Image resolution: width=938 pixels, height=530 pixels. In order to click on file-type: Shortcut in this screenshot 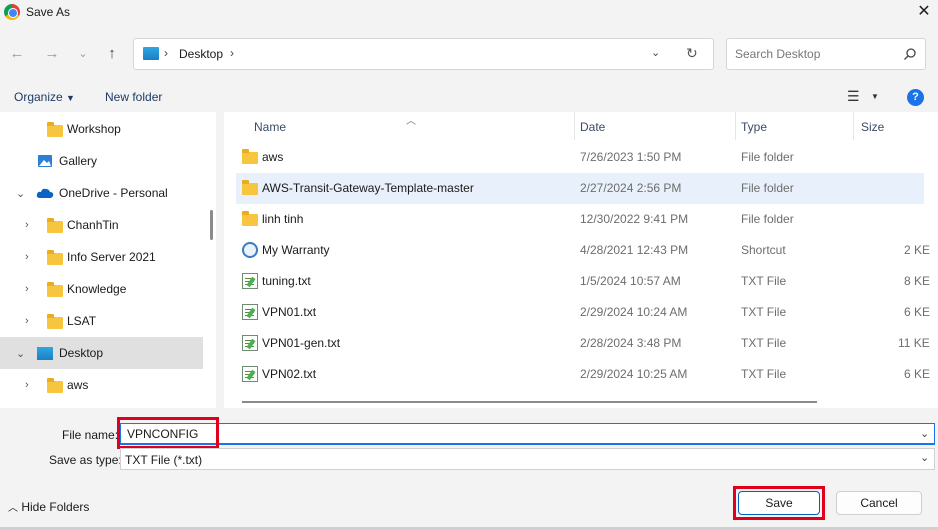, I will do `click(763, 250)`.